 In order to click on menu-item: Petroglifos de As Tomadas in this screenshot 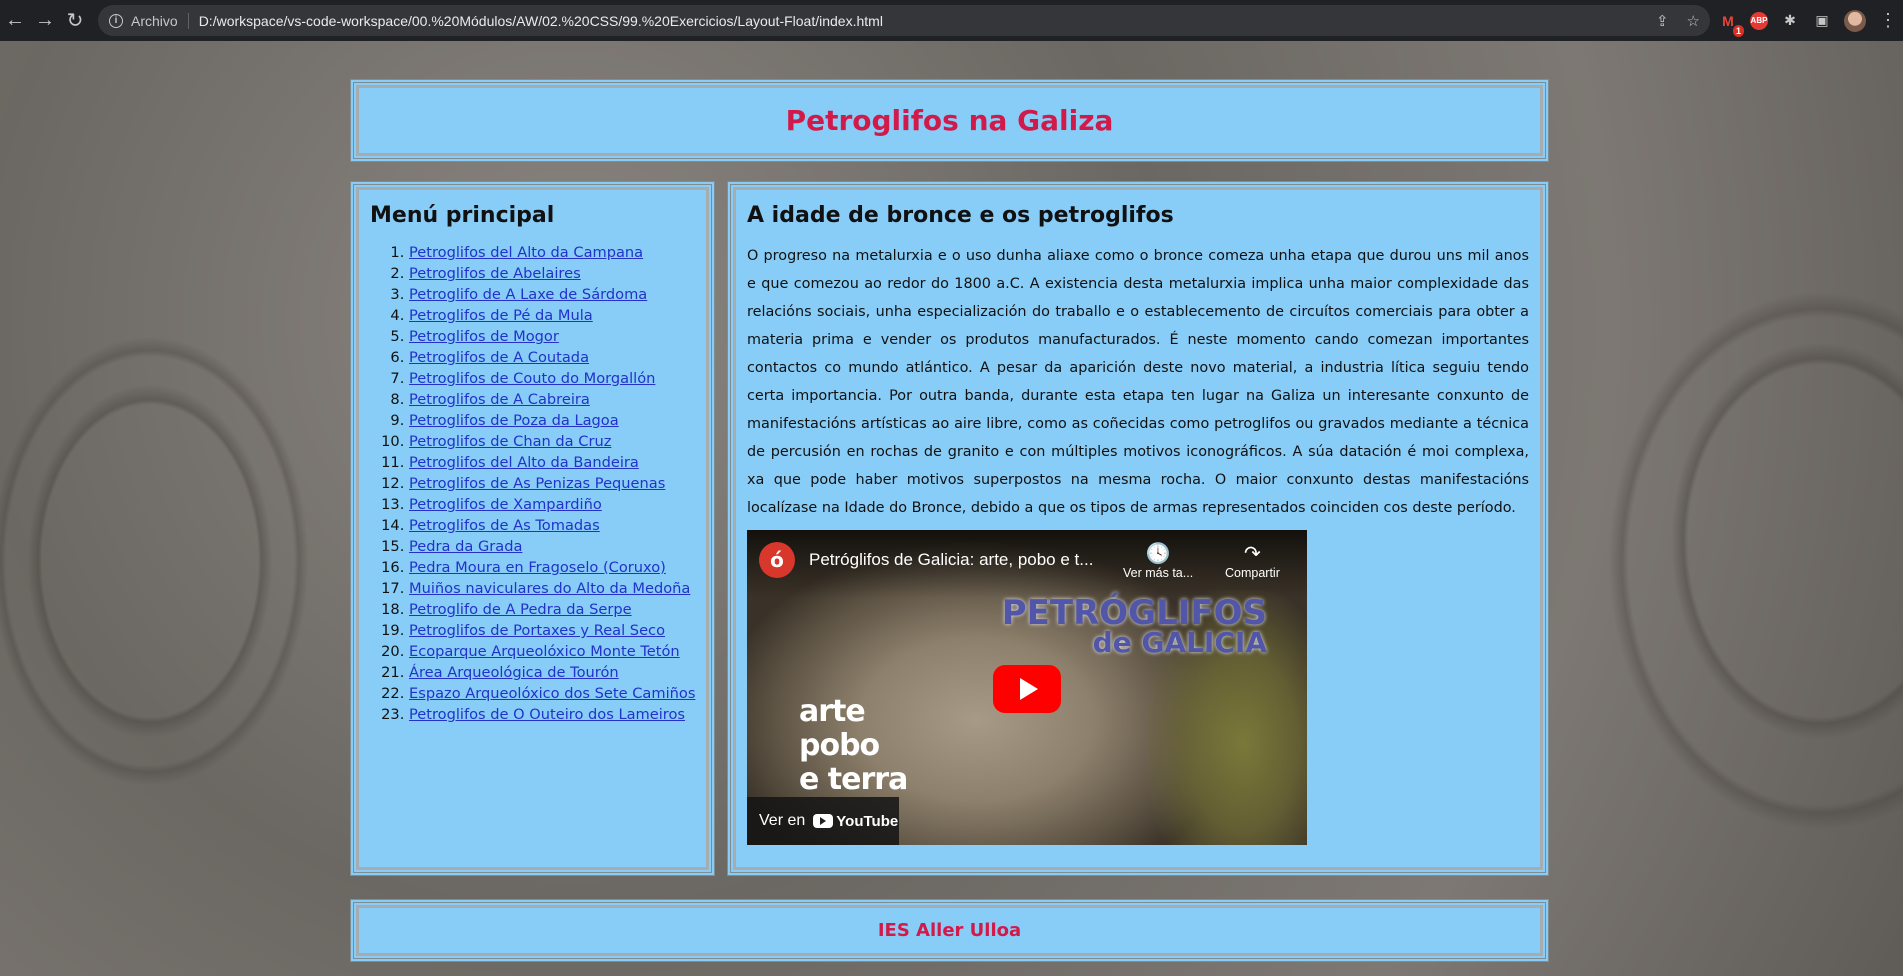, I will do `click(552, 525)`.